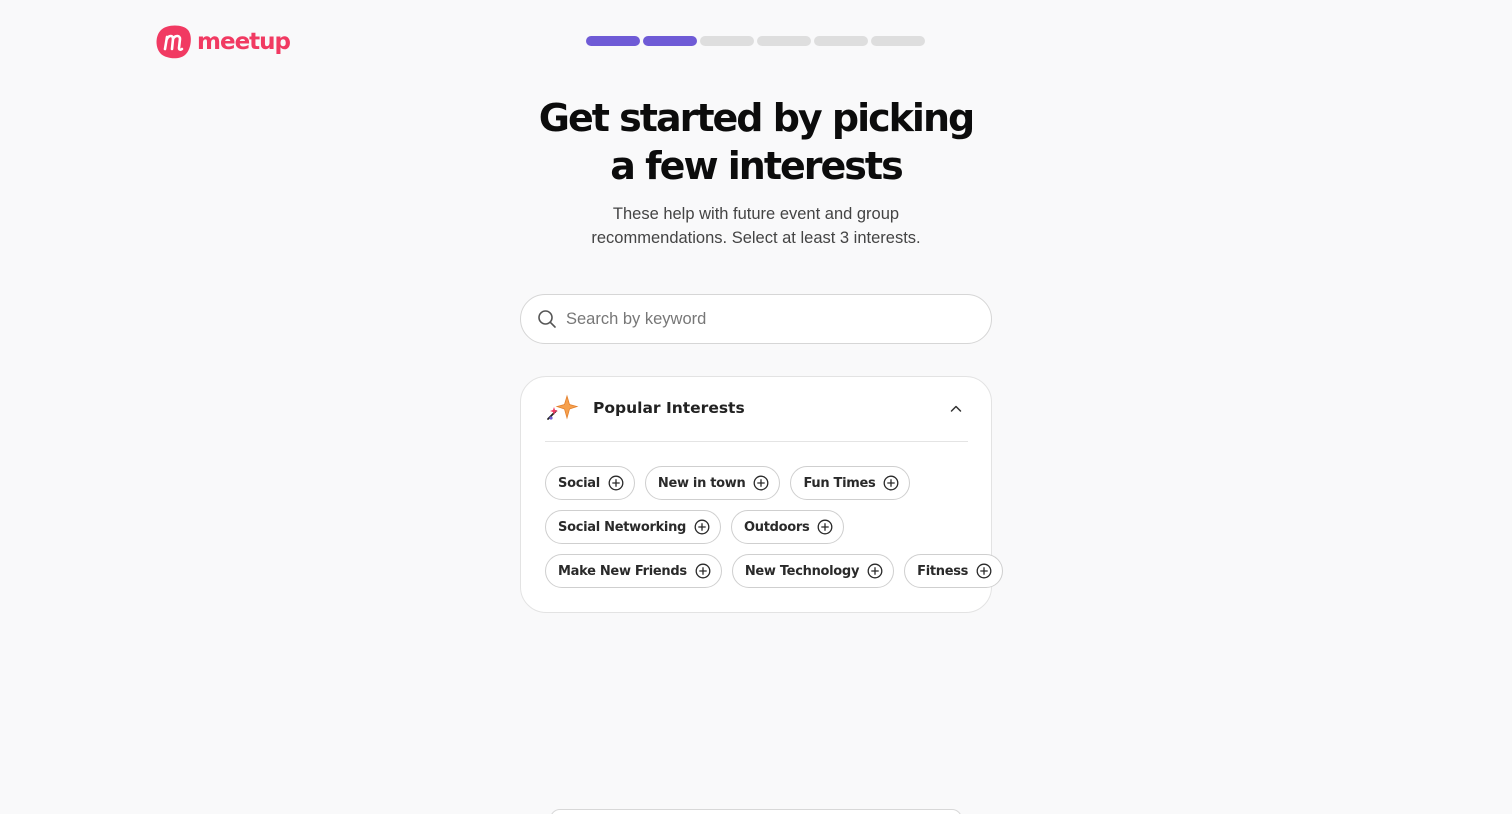 The height and width of the screenshot is (814, 1512). What do you see at coordinates (547, 319) in the screenshot?
I see `search-icon` at bounding box center [547, 319].